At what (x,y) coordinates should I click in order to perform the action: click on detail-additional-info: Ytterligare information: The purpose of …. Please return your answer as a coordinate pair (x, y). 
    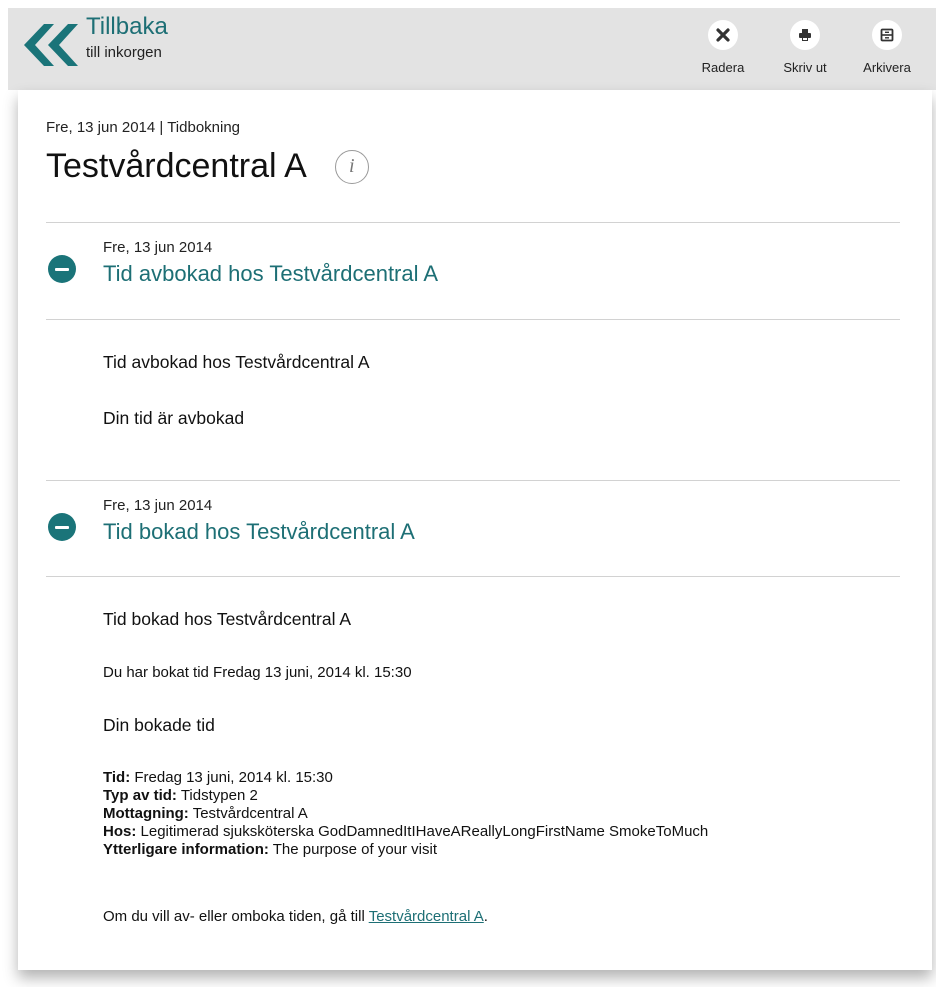
    Looking at the image, I should click on (405, 850).